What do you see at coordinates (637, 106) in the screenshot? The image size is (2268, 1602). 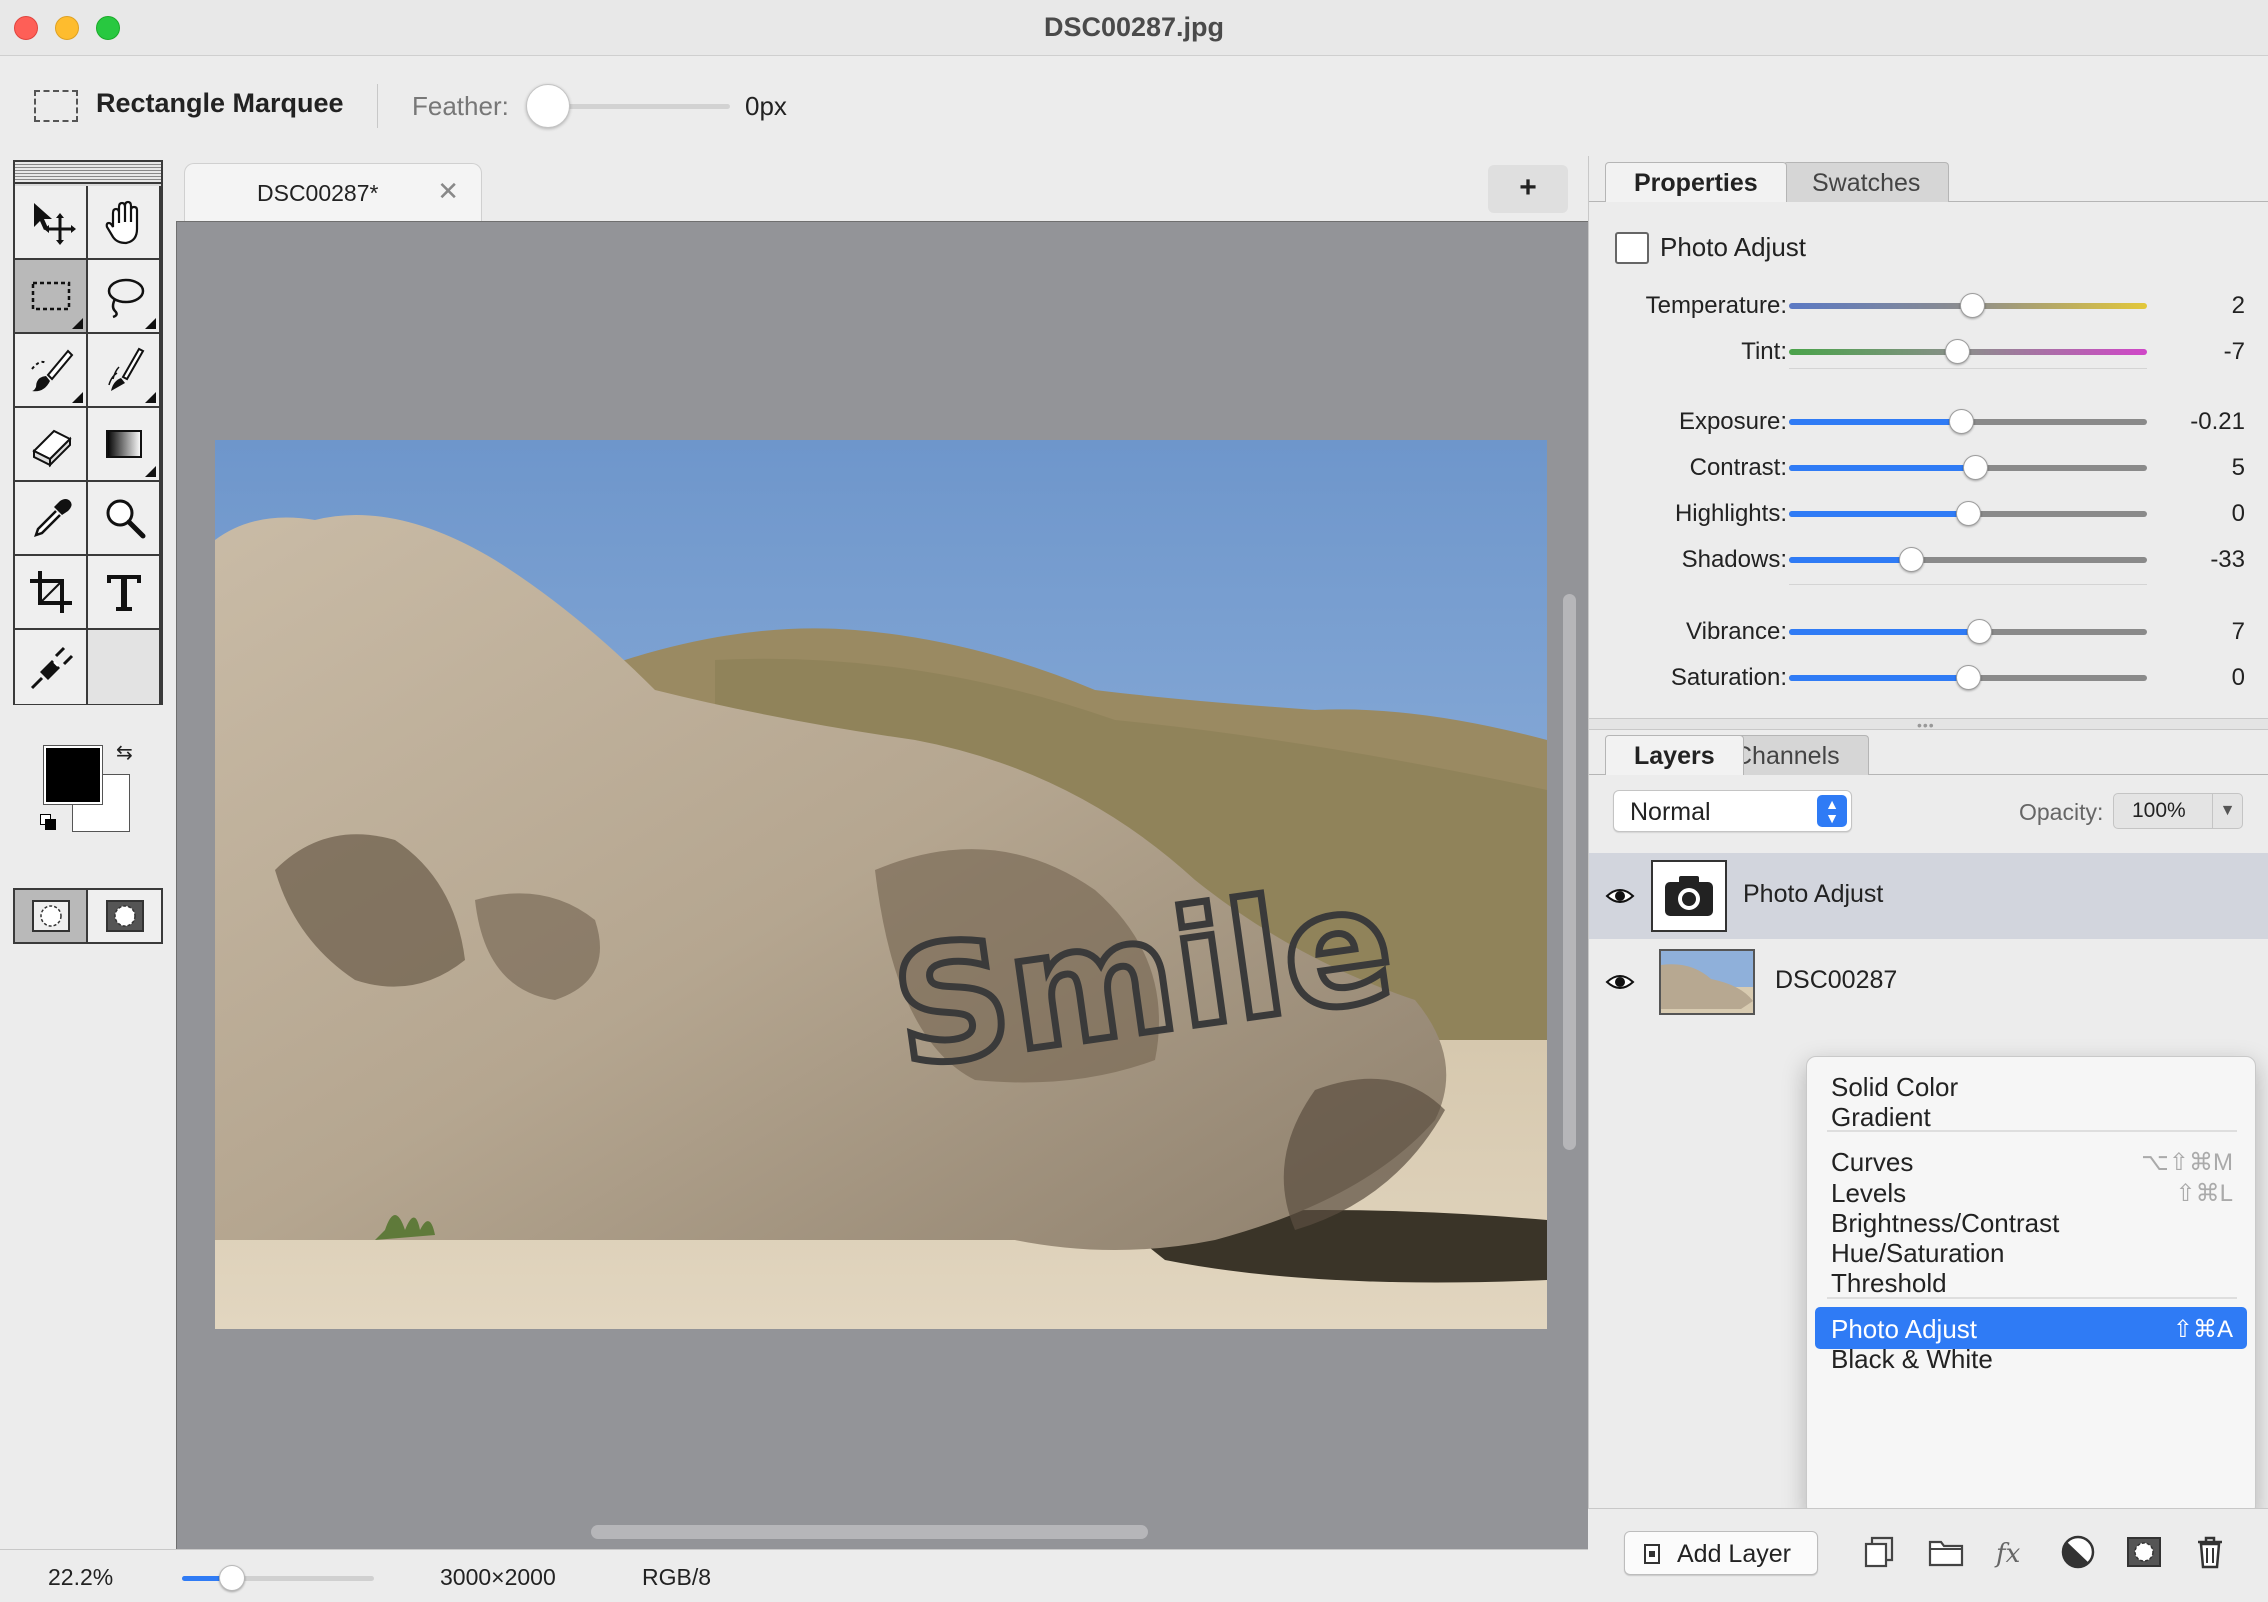 I see `feather-slider-track` at bounding box center [637, 106].